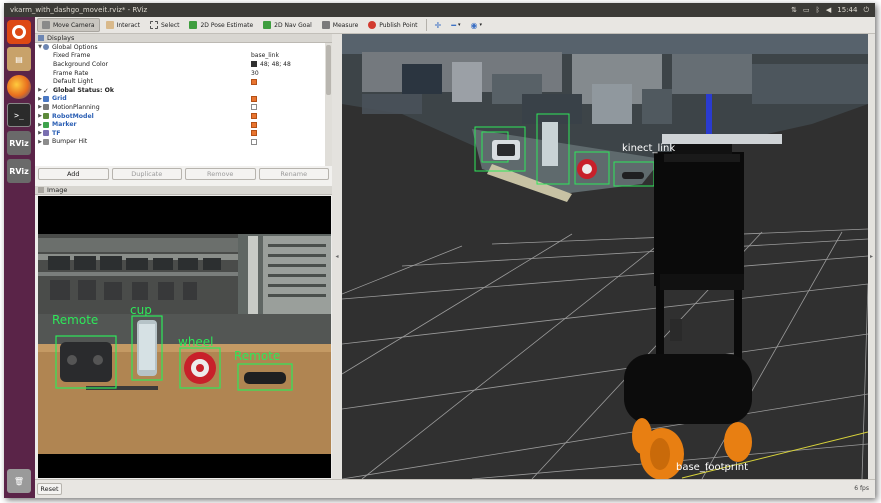  Describe the element at coordinates (109, 25) in the screenshot. I see `hand-icon` at that location.